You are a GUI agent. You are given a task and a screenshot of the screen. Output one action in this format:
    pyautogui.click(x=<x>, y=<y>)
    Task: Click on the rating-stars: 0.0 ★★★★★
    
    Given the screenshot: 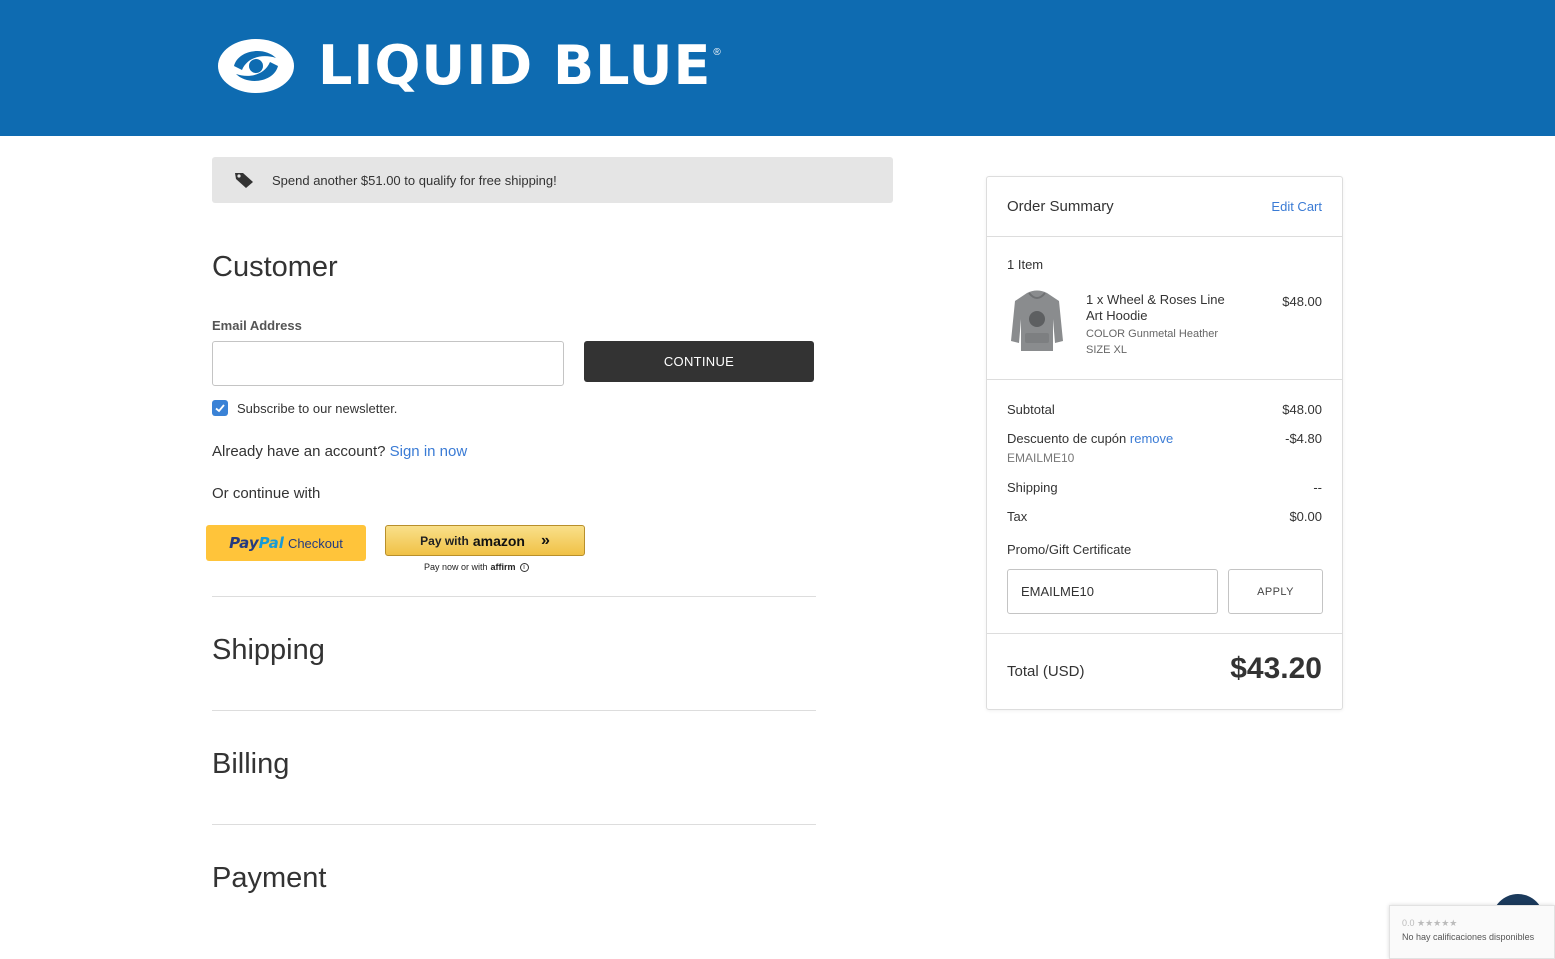 What is the action you would take?
    pyautogui.click(x=1430, y=923)
    